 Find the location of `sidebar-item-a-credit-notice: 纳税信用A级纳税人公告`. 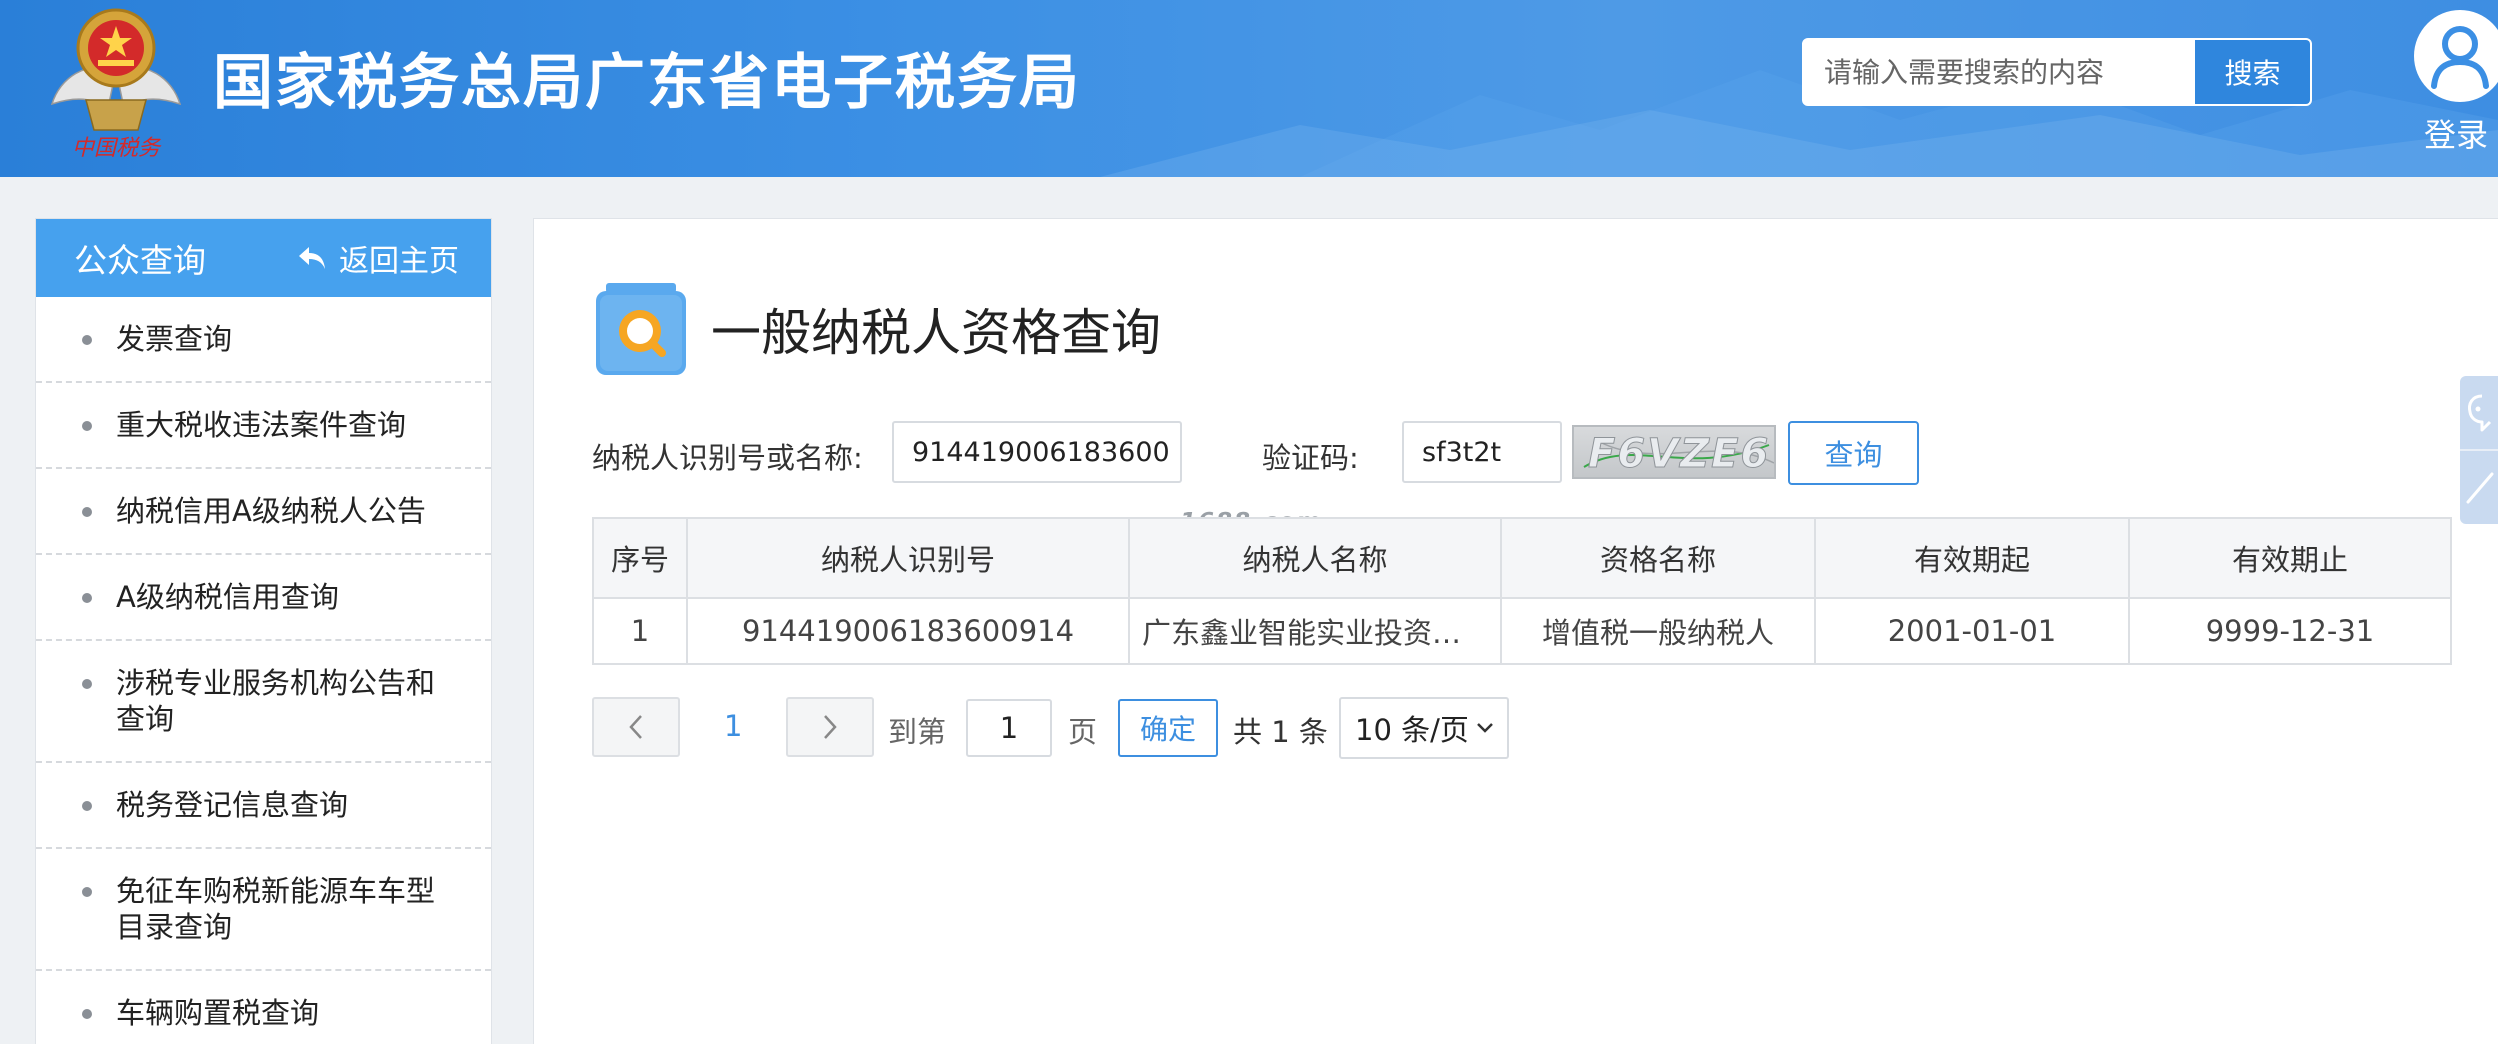

sidebar-item-a-credit-notice: 纳税信用A级纳税人公告 is located at coordinates (263, 512).